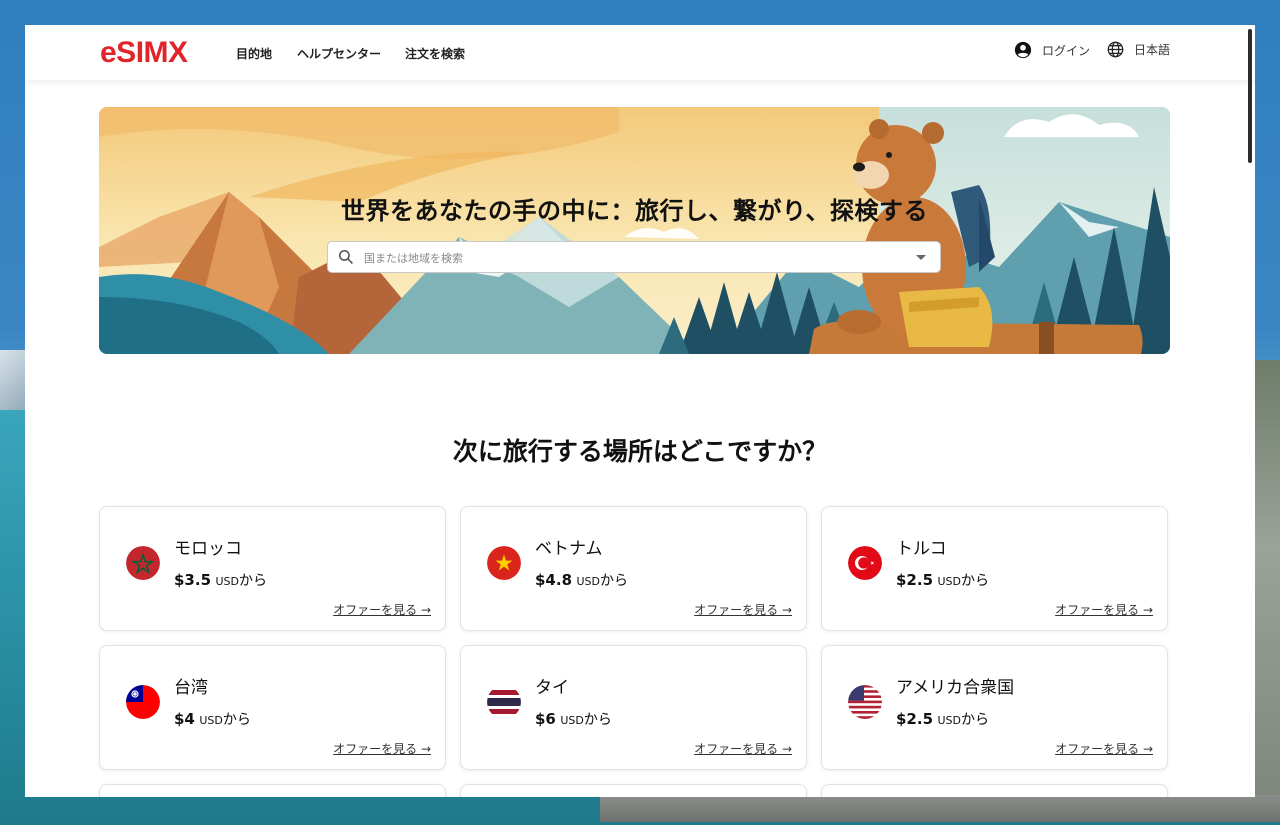 Image resolution: width=1280 pixels, height=825 pixels. Describe the element at coordinates (144, 53) in the screenshot. I see `esimx-logo: eSIMX` at that location.